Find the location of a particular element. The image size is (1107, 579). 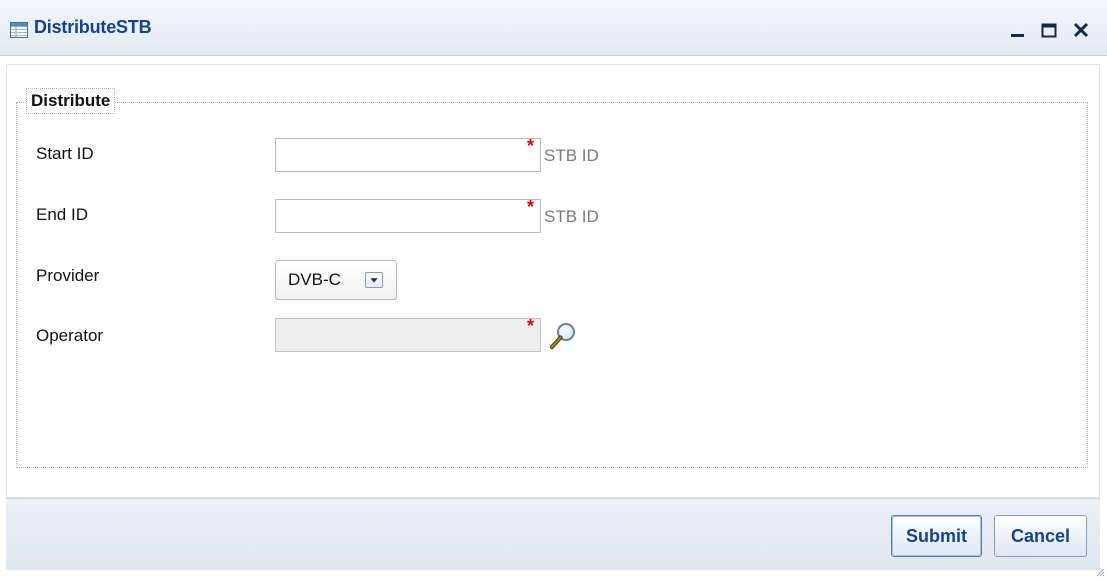

window-title: DistributeSTB is located at coordinates (93, 27).